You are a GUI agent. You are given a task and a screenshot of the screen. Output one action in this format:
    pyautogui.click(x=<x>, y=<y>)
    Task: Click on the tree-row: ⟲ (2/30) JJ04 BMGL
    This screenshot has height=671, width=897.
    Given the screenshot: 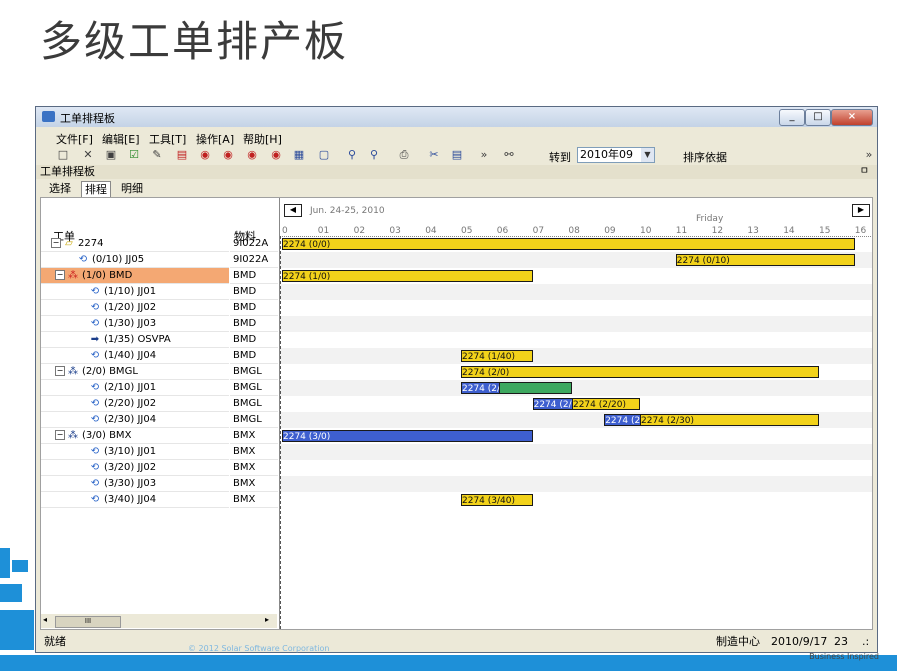 What is the action you would take?
    pyautogui.click(x=160, y=420)
    